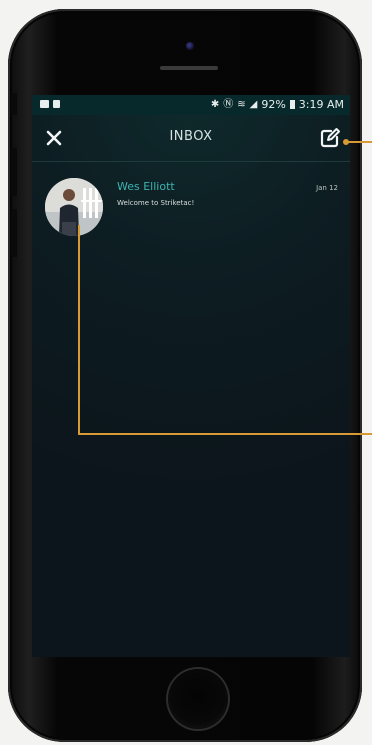 This screenshot has width=372, height=745. Describe the element at coordinates (198, 699) in the screenshot. I see `home-button` at that location.